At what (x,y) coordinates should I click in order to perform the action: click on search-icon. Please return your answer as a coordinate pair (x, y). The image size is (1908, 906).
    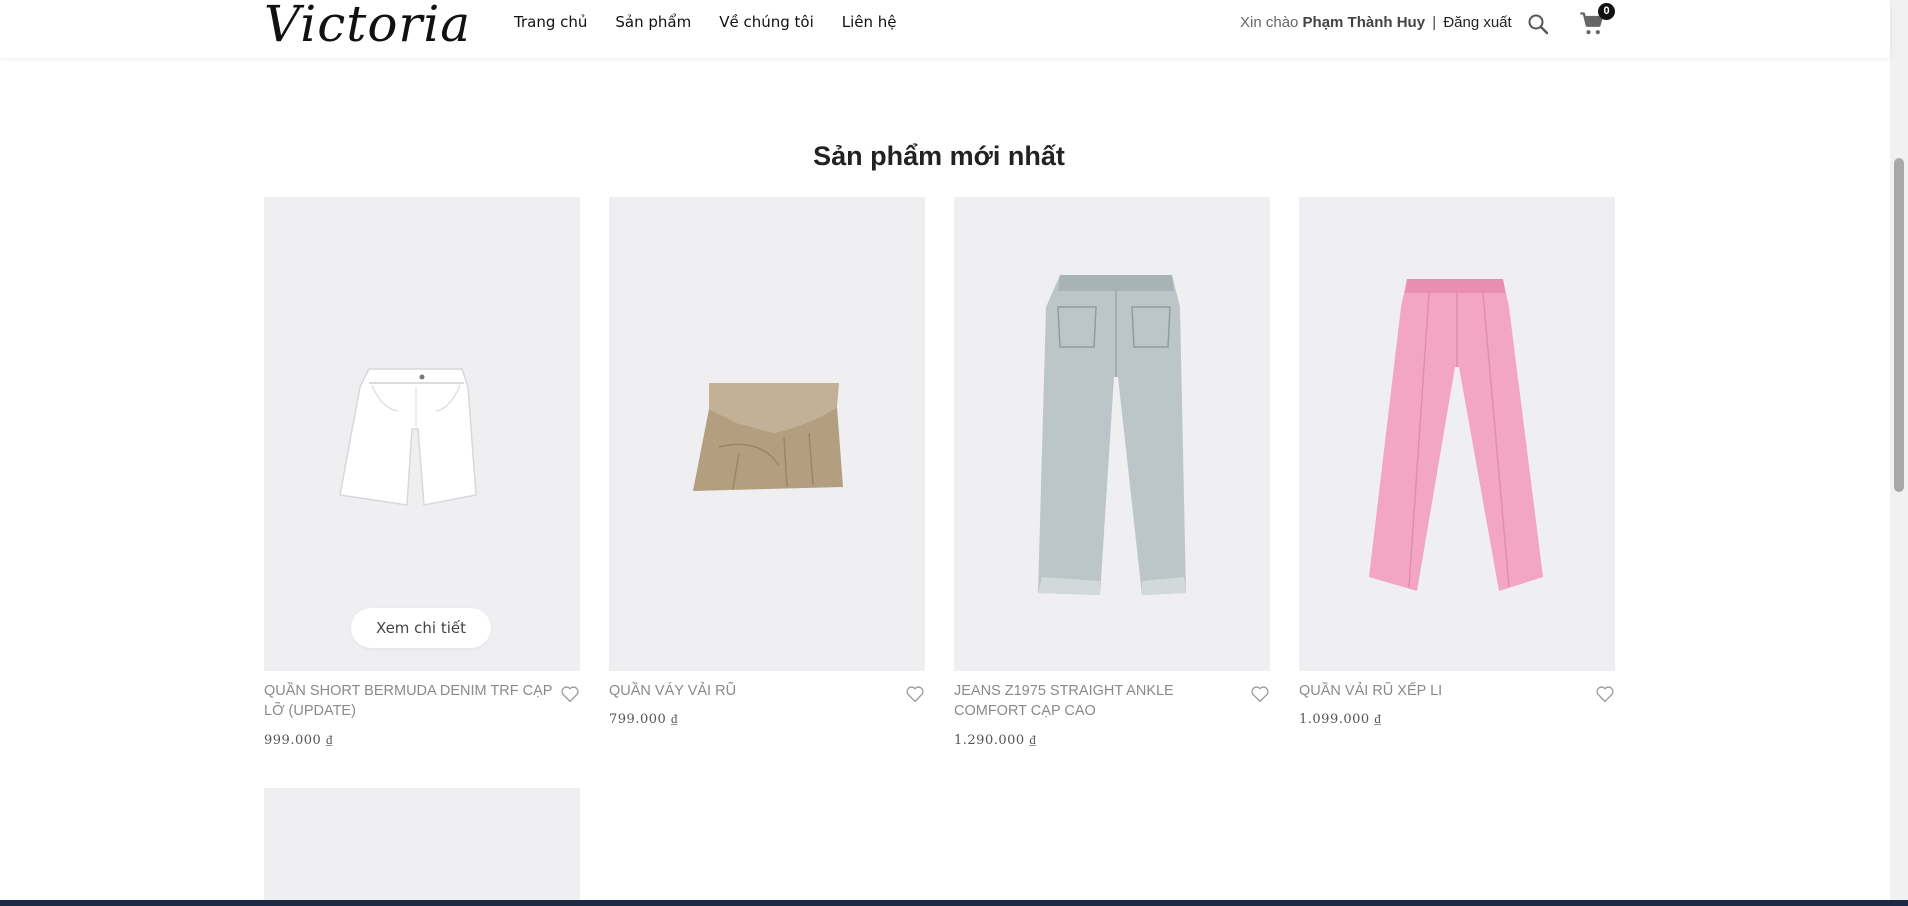
    Looking at the image, I should click on (1538, 24).